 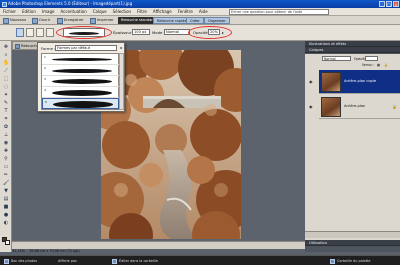 I want to click on brush-set-select: Formes par défaut, so click(x=86, y=48).